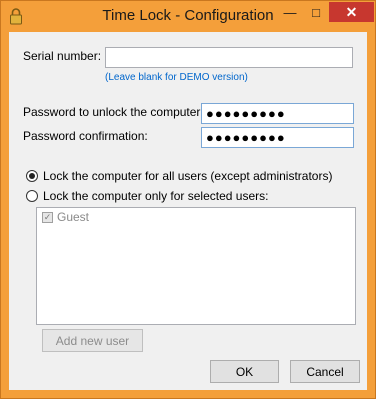 The image size is (376, 399). I want to click on radio-selected-users, so click(32, 196).